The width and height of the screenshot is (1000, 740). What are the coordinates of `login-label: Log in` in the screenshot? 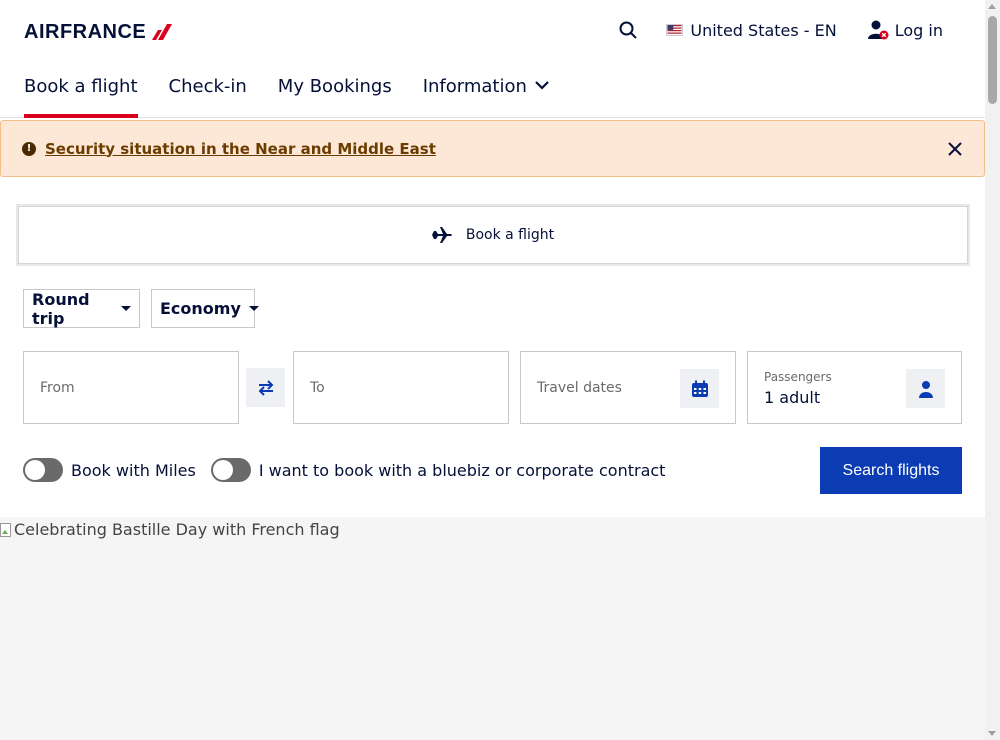 It's located at (918, 30).